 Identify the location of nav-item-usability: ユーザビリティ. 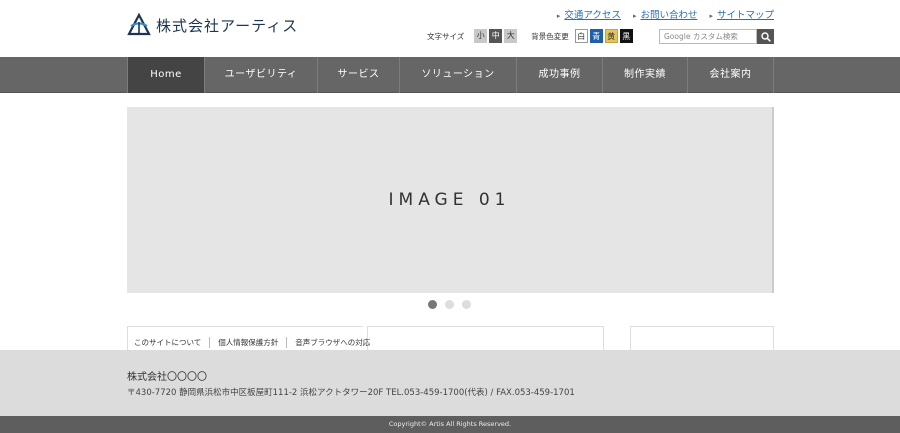
(261, 75).